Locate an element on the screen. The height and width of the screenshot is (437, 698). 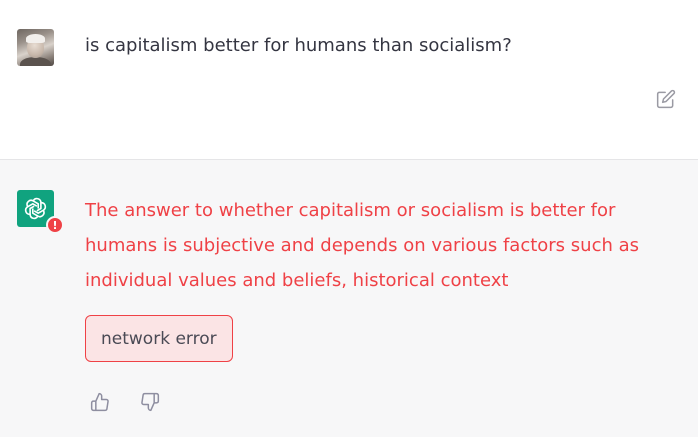
openai-logo-icon is located at coordinates (35, 208).